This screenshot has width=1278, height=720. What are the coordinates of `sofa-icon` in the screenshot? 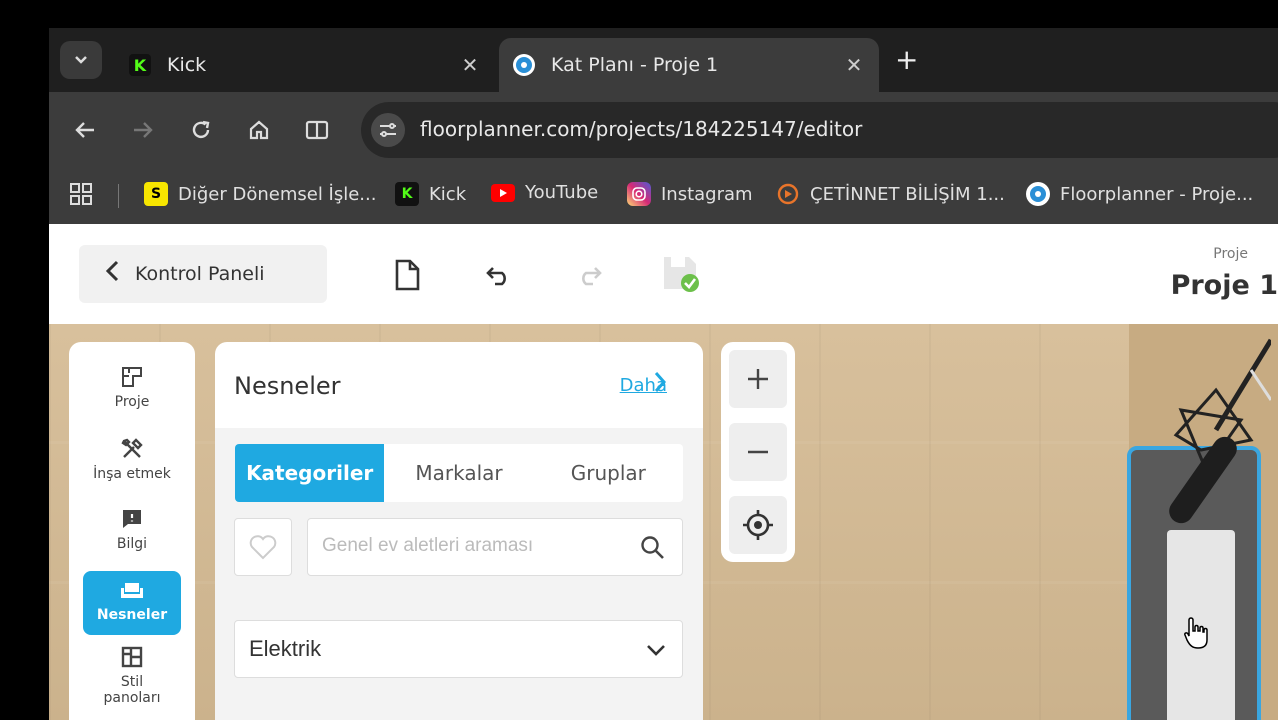 It's located at (132, 590).